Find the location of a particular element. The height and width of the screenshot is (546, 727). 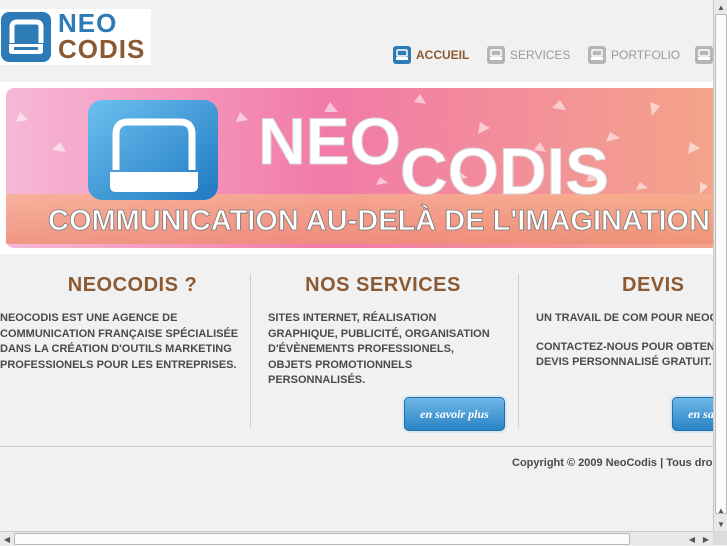

nav-item-portfolio: PORTFOLIO is located at coordinates (634, 55).